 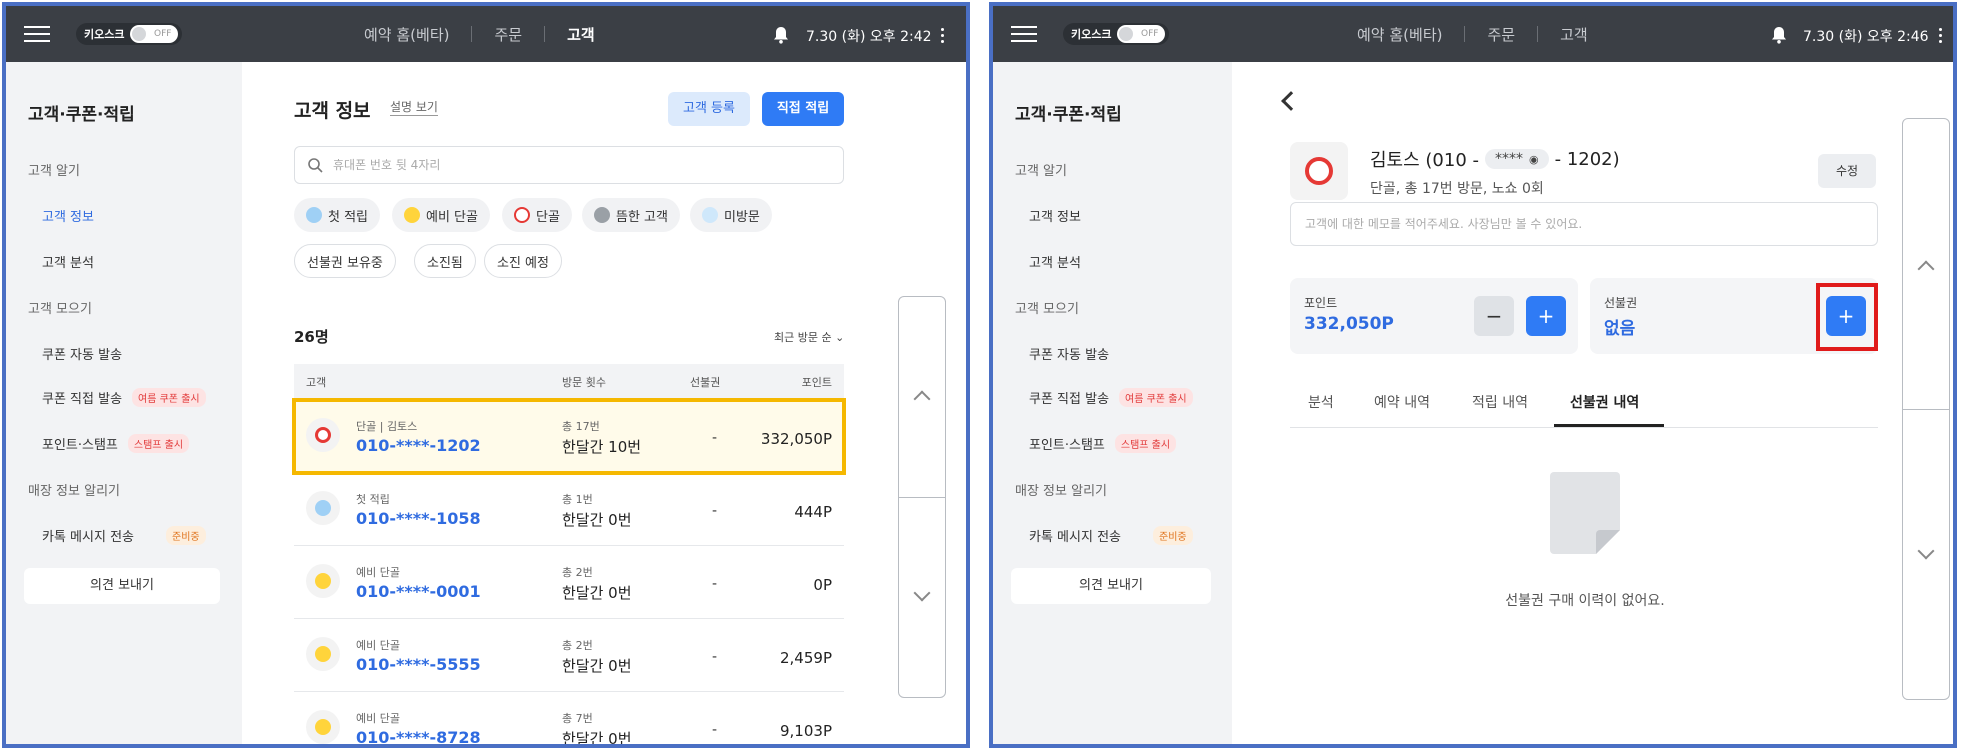 What do you see at coordinates (1061, 491) in the screenshot?
I see `sidebar-section-notify: 매장 정보 알리기` at bounding box center [1061, 491].